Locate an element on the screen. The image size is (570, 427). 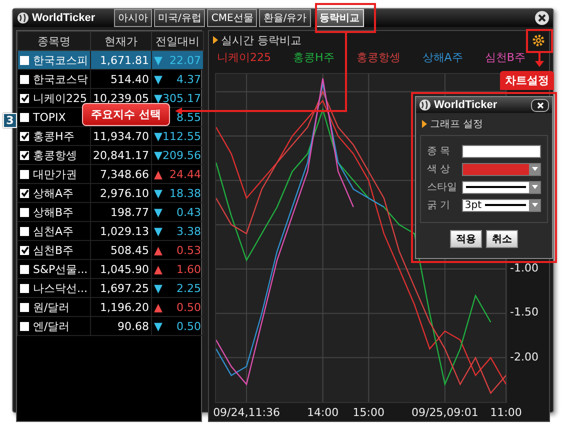
change-cell: ▼ 18.38 is located at coordinates (177, 193).